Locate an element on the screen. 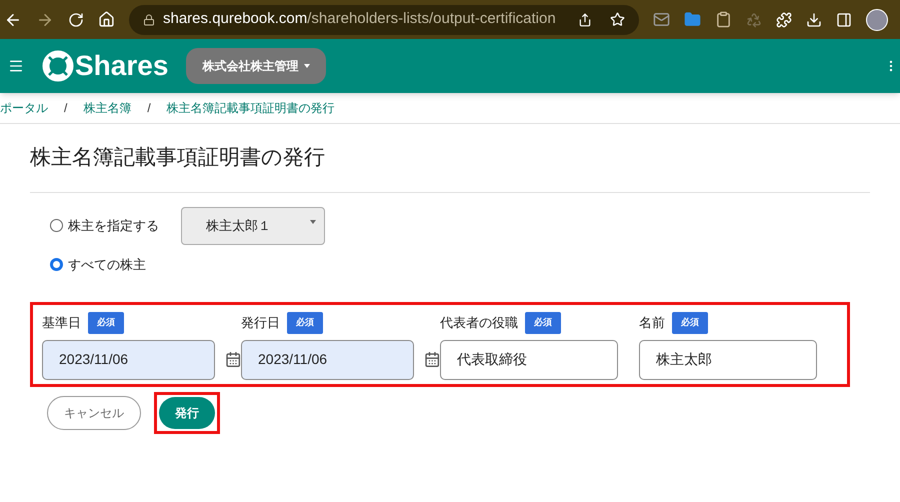  field-label: 発行日 is located at coordinates (260, 323).